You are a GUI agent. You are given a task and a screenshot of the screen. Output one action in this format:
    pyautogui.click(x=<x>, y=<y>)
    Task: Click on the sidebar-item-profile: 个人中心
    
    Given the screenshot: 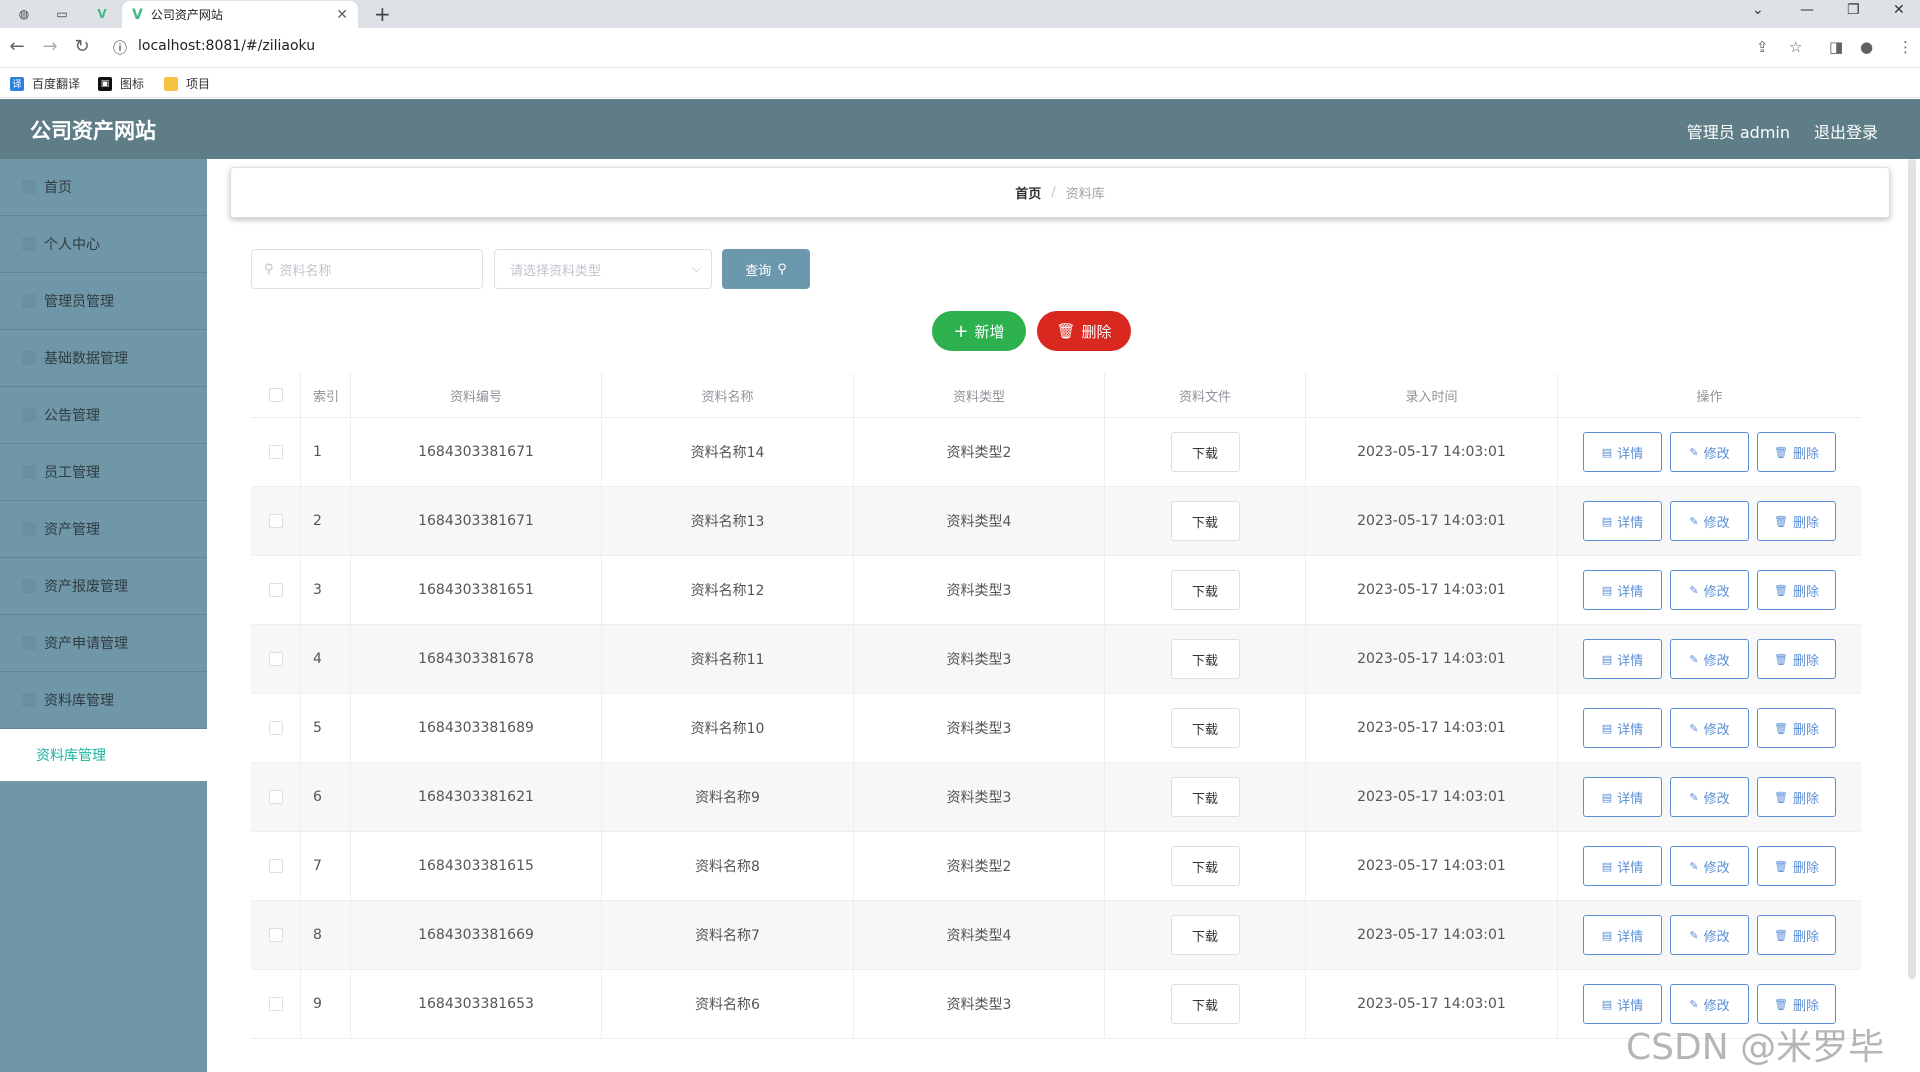 What is the action you would take?
    pyautogui.click(x=103, y=244)
    